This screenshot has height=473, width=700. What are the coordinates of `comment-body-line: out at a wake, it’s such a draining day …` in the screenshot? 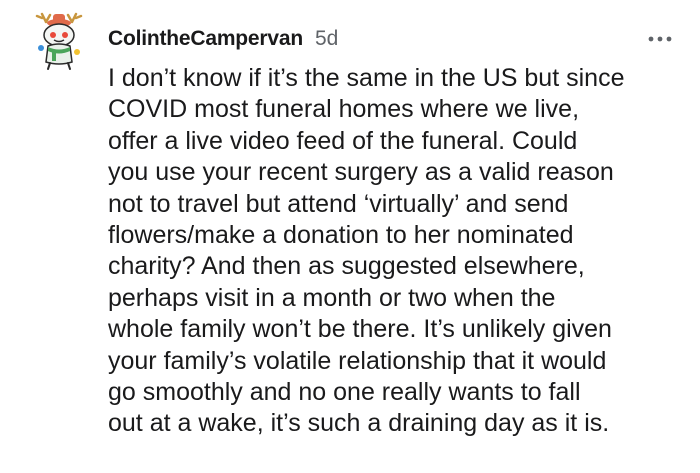 It's located at (359, 423).